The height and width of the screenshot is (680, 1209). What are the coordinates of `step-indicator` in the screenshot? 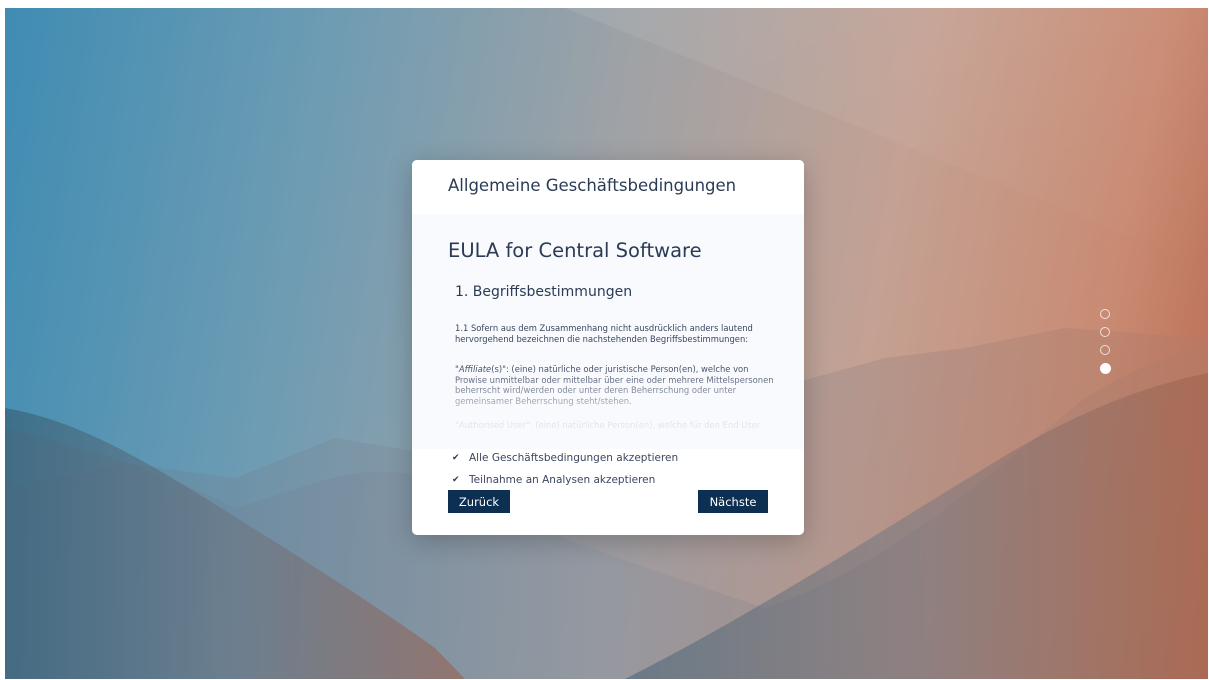 It's located at (1105, 345).